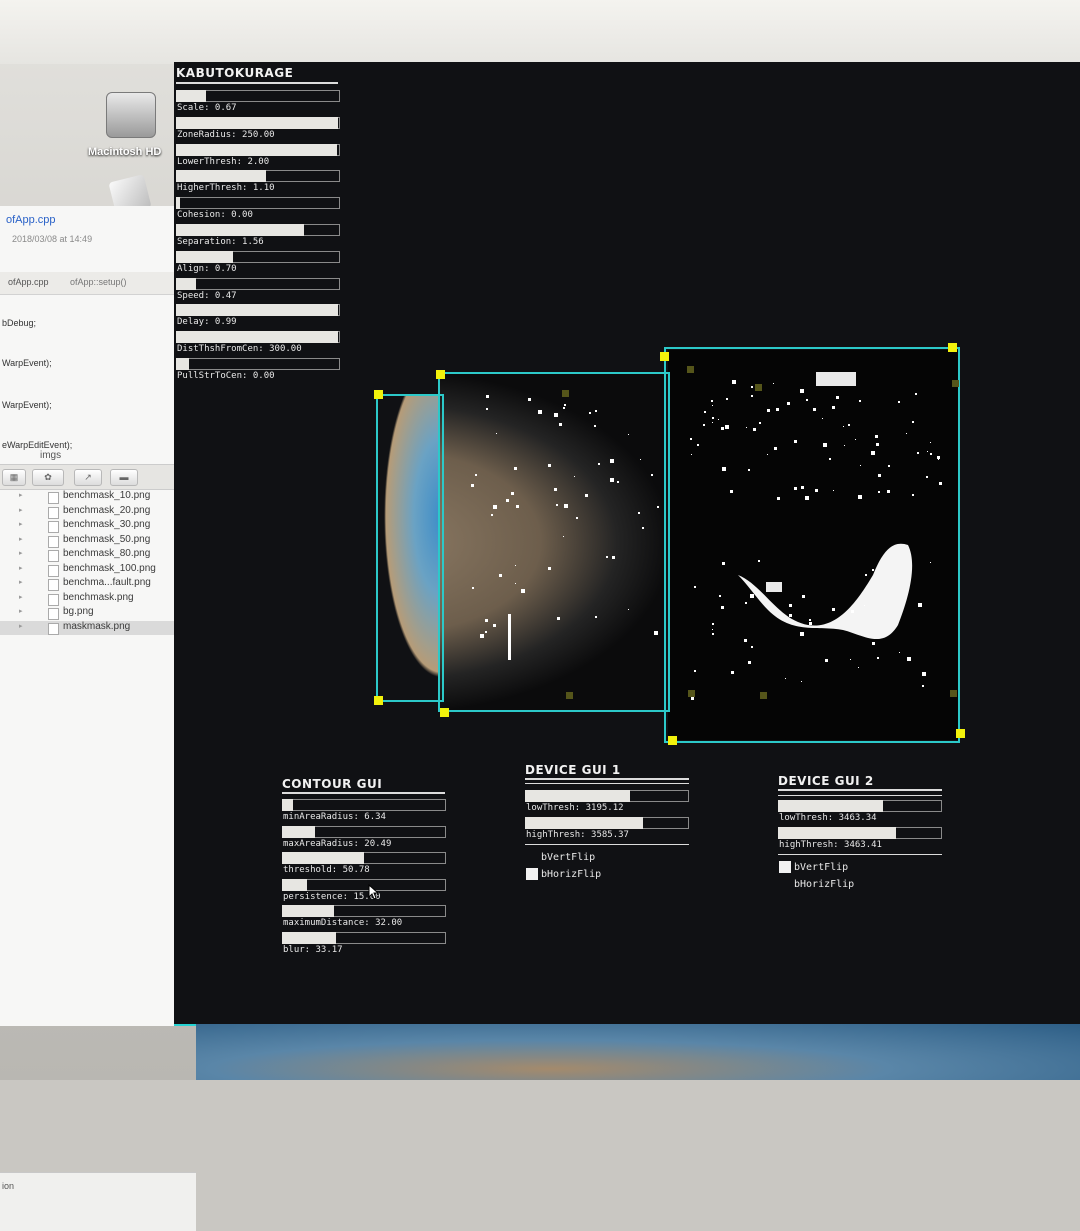 The width and height of the screenshot is (1080, 1231). Describe the element at coordinates (78, 611) in the screenshot. I see `file-name: bg.png` at that location.